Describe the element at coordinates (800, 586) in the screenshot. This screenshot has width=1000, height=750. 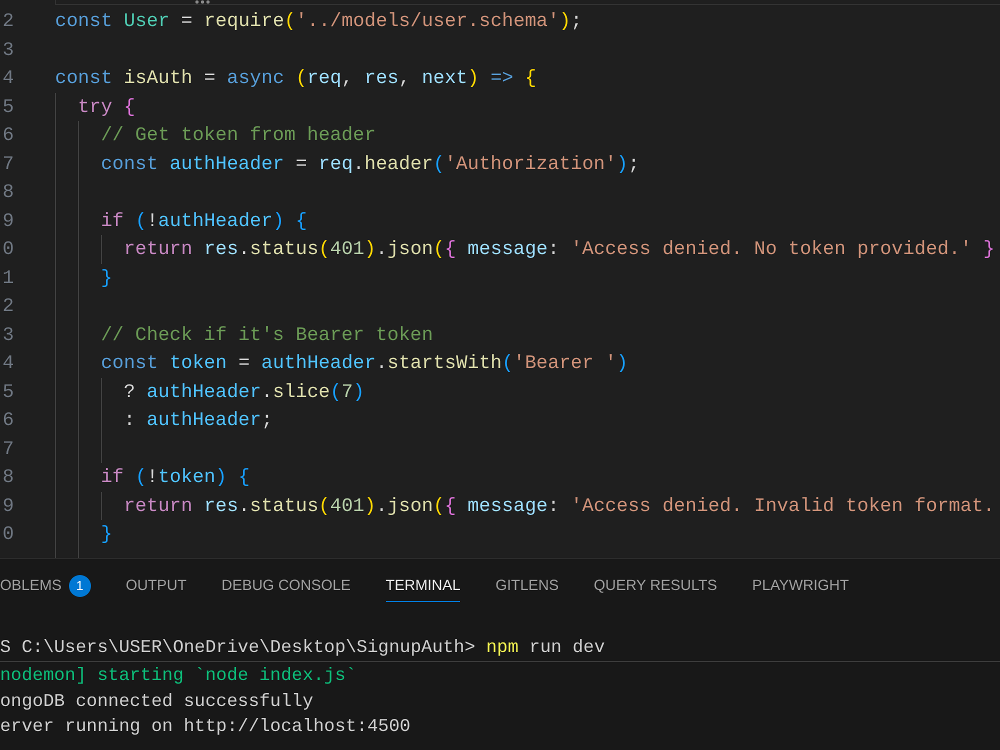
I see `panel-tab: PLAYWRIGHT` at that location.